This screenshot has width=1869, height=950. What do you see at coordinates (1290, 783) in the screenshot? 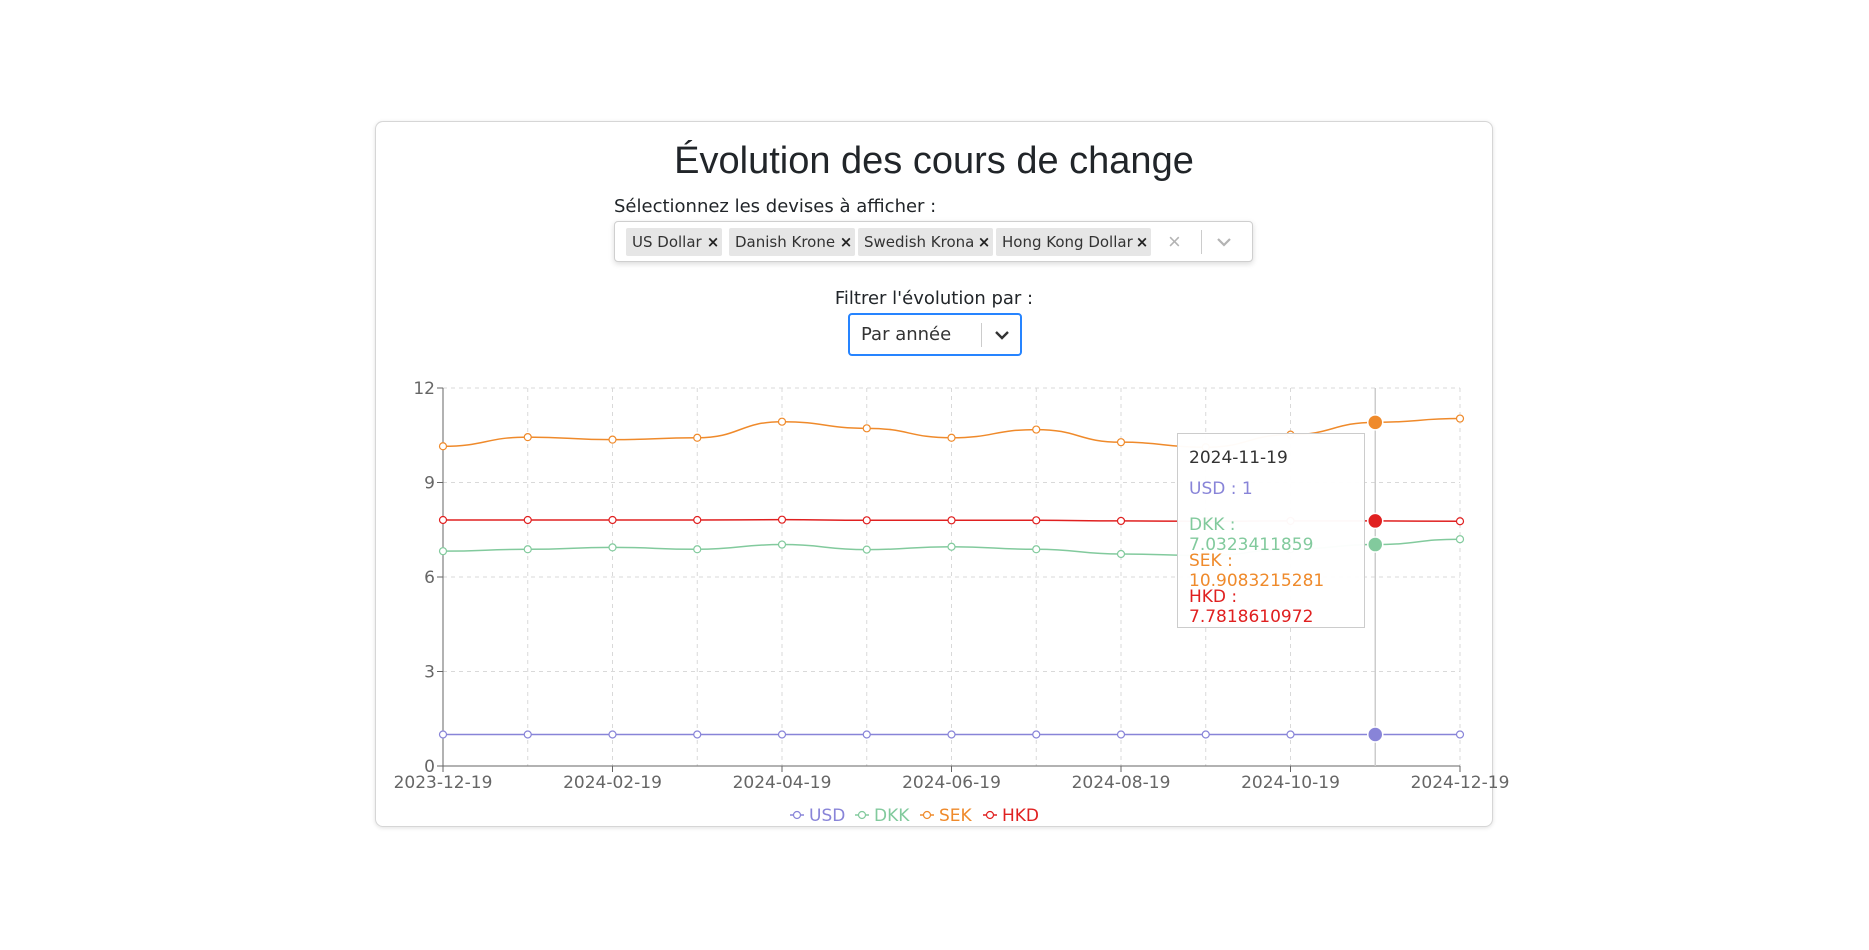
I see `x-tick-label: 2024-10-19` at bounding box center [1290, 783].